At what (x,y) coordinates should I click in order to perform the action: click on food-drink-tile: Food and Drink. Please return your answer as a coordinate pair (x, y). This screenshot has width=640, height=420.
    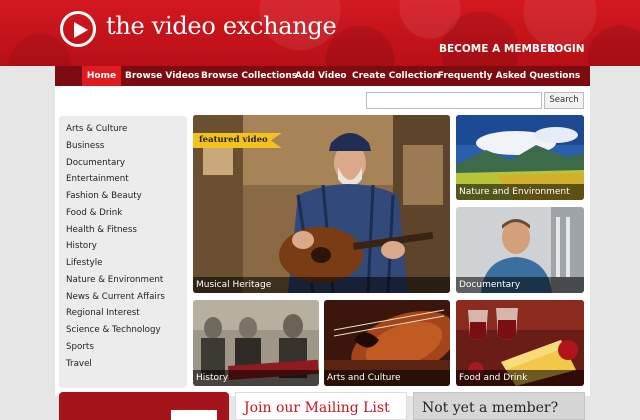
    Looking at the image, I should click on (520, 343).